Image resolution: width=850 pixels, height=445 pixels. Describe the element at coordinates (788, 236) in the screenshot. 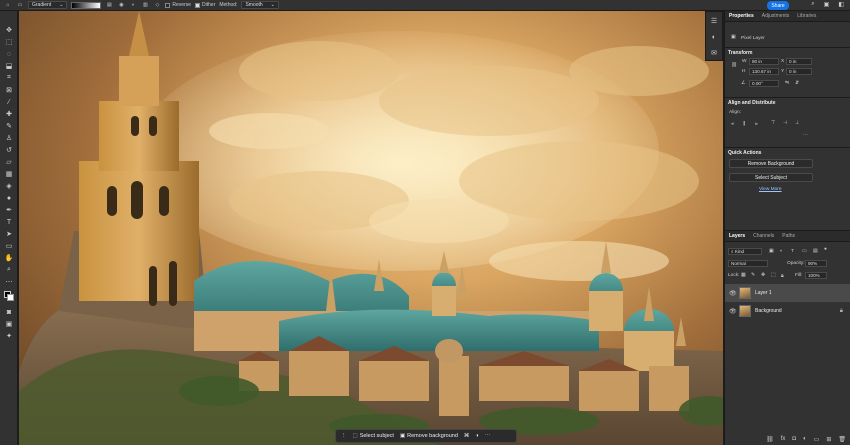

I see `tab-paths: Paths` at that location.